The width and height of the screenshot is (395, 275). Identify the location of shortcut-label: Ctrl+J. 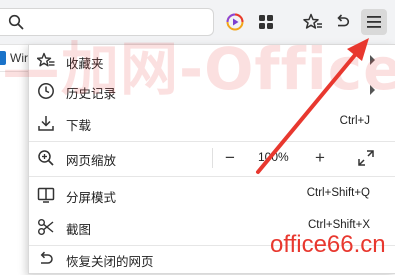
(354, 121).